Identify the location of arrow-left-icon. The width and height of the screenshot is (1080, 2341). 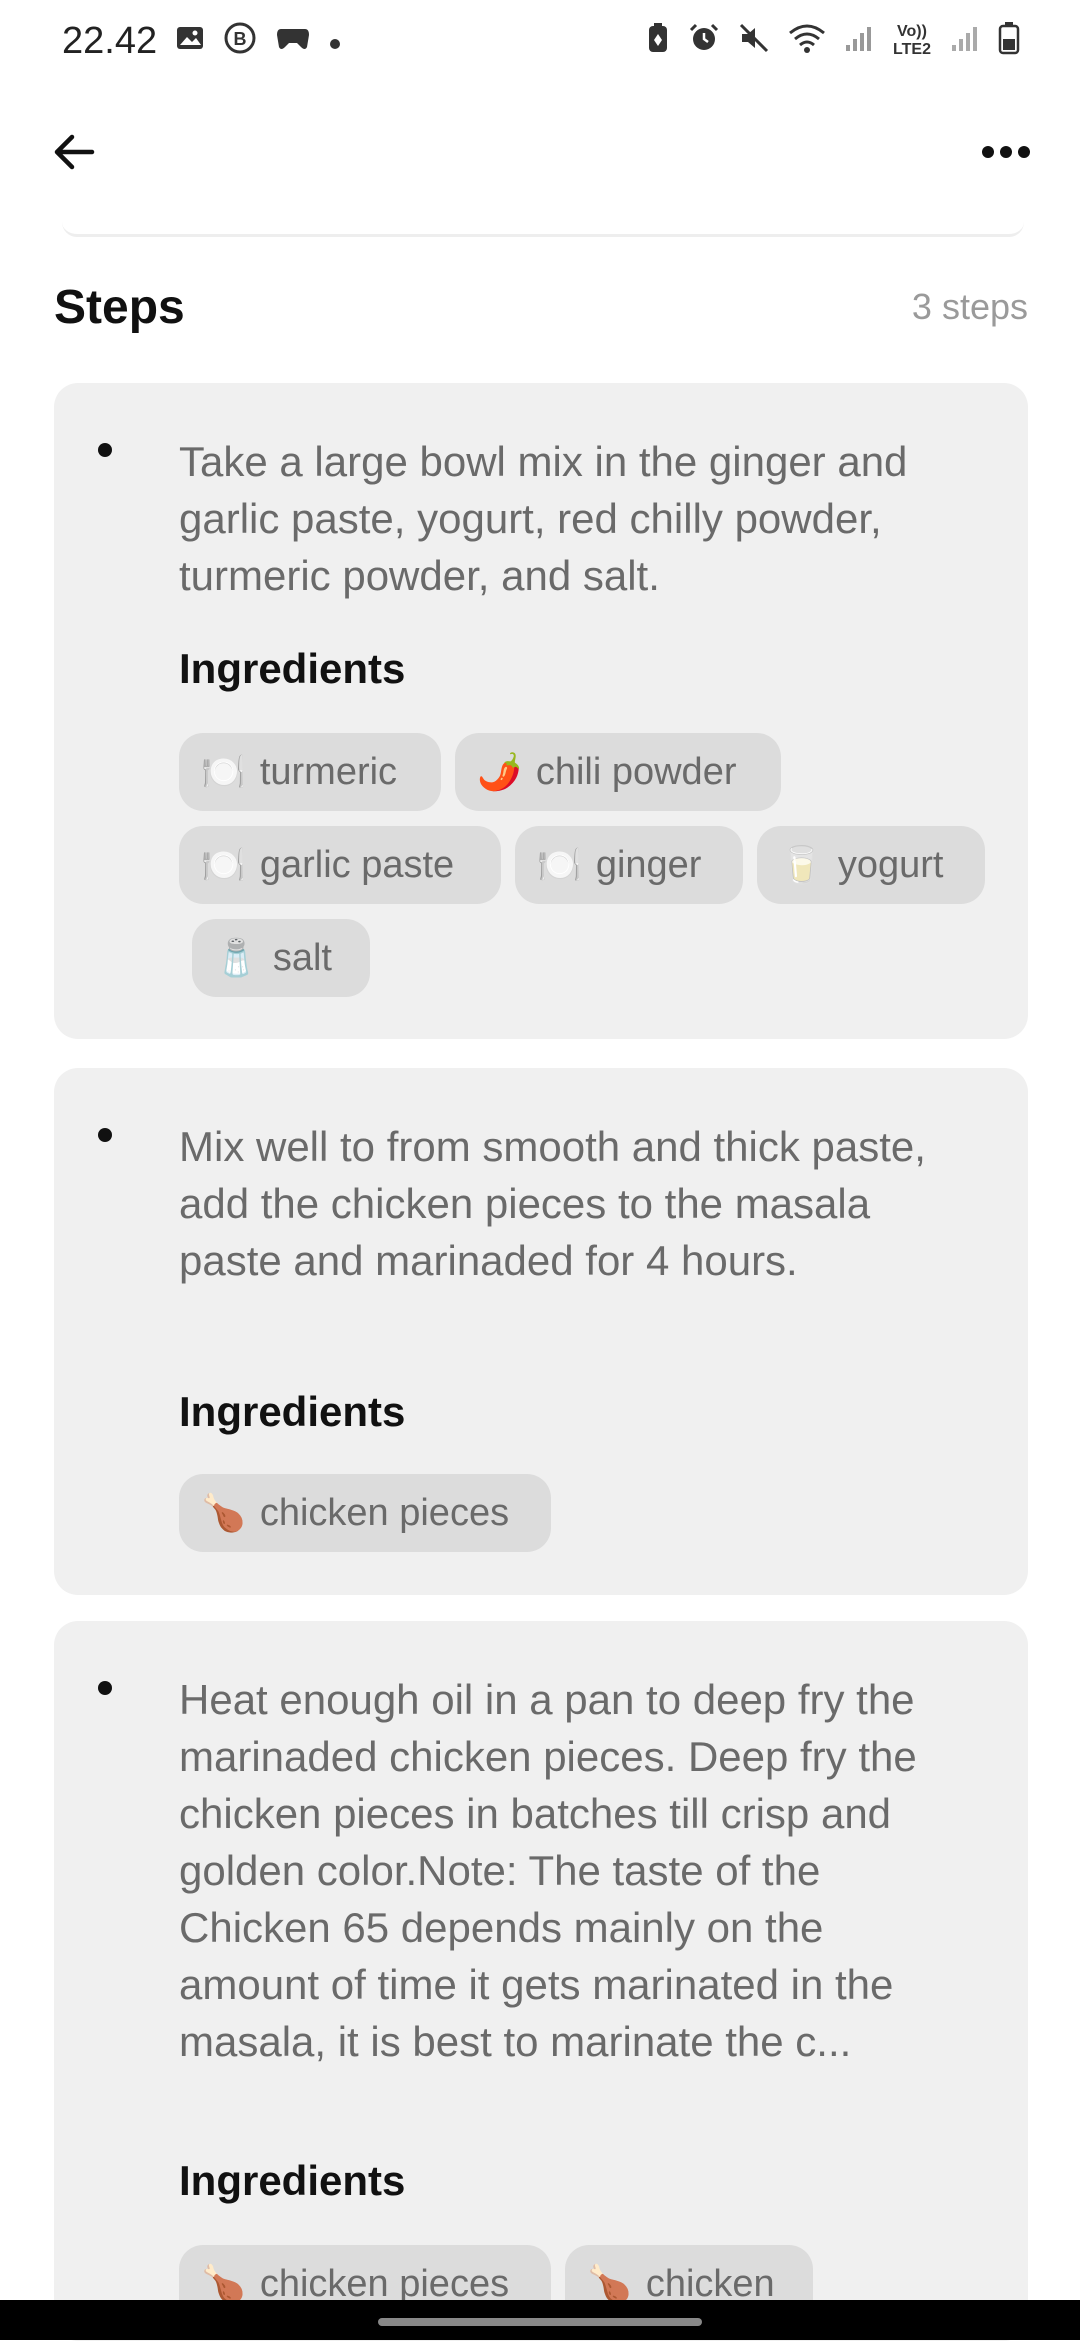
(74, 154).